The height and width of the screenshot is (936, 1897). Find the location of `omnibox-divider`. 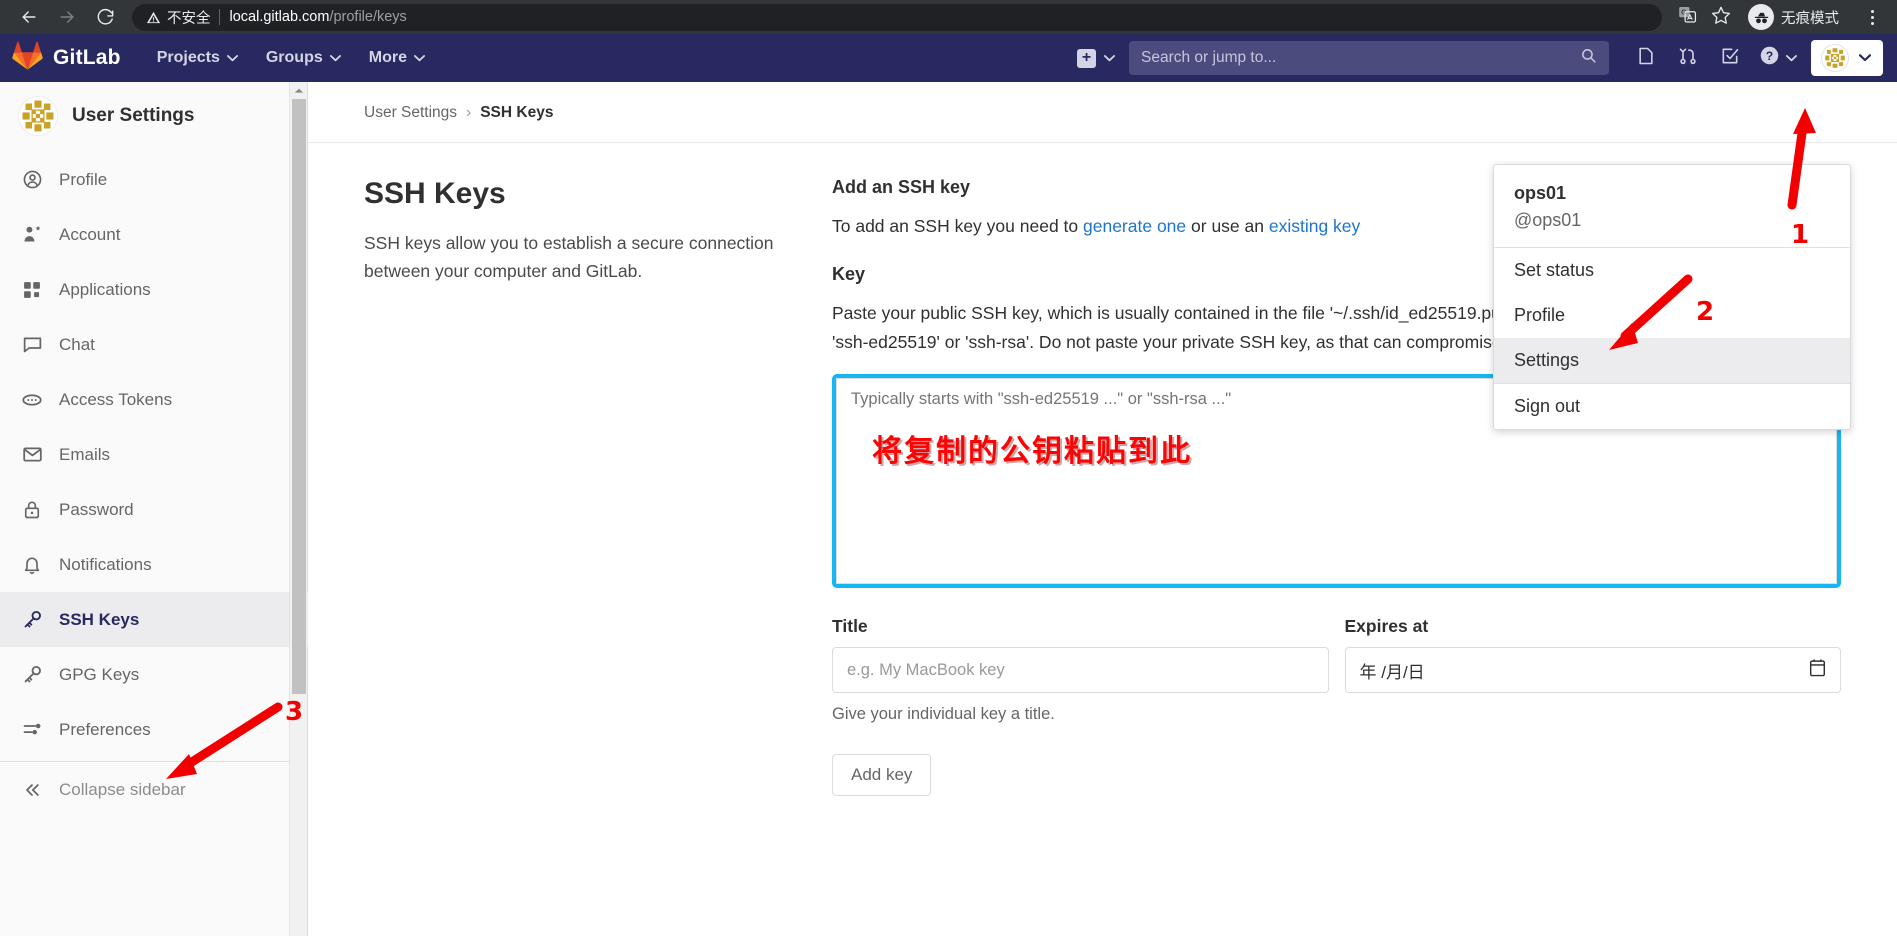

omnibox-divider is located at coordinates (219, 17).